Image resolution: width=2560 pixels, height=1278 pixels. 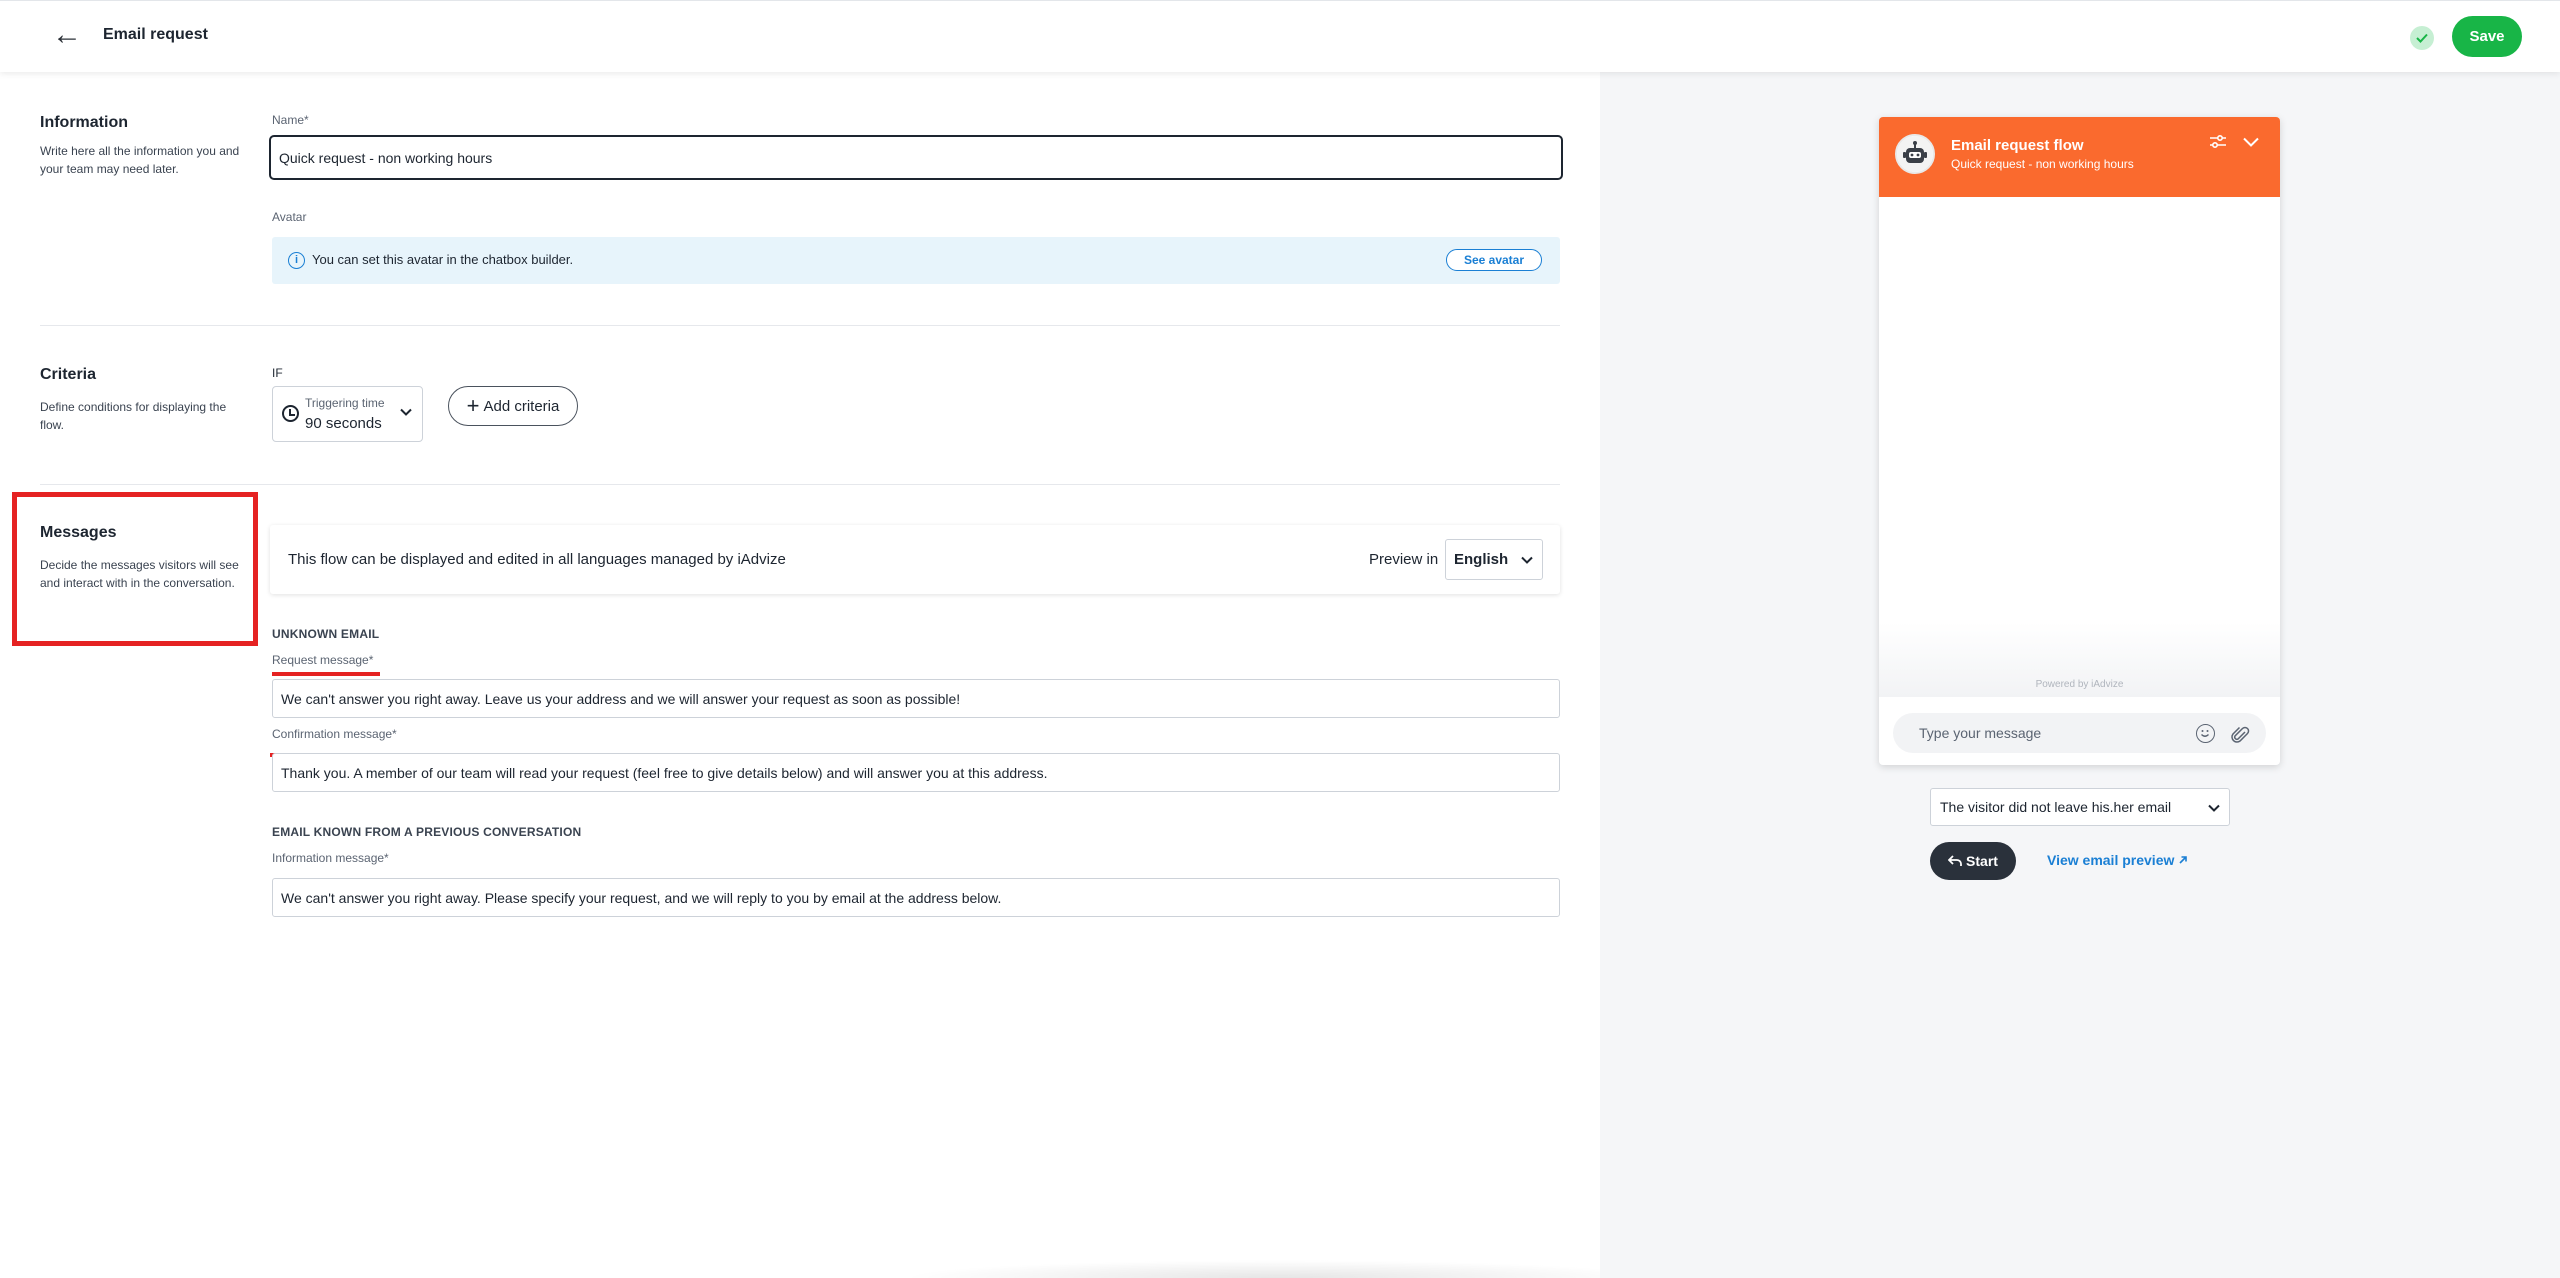 I want to click on save-button: Save, so click(x=2487, y=36).